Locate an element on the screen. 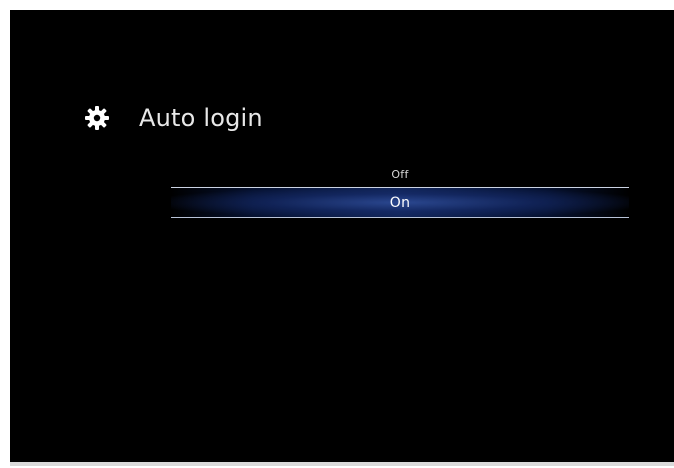  page-header: Auto login is located at coordinates (172, 118).